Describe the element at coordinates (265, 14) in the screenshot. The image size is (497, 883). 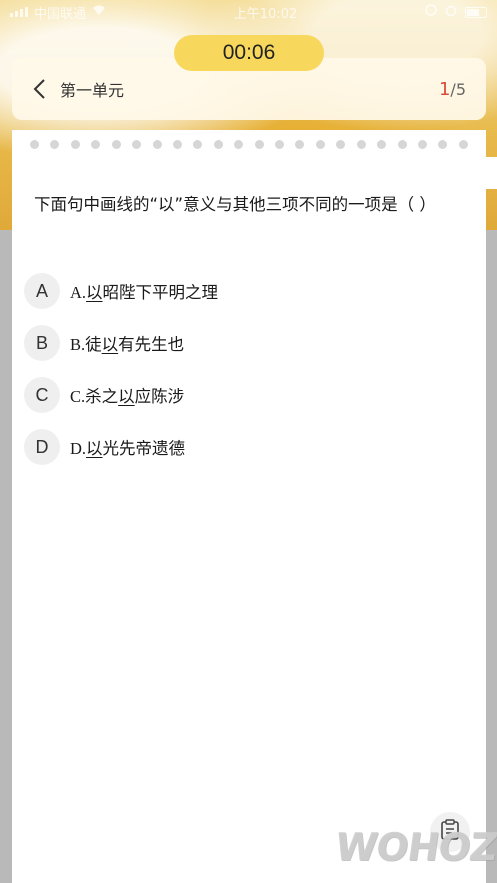
I see `status-time: 上午10:02` at that location.